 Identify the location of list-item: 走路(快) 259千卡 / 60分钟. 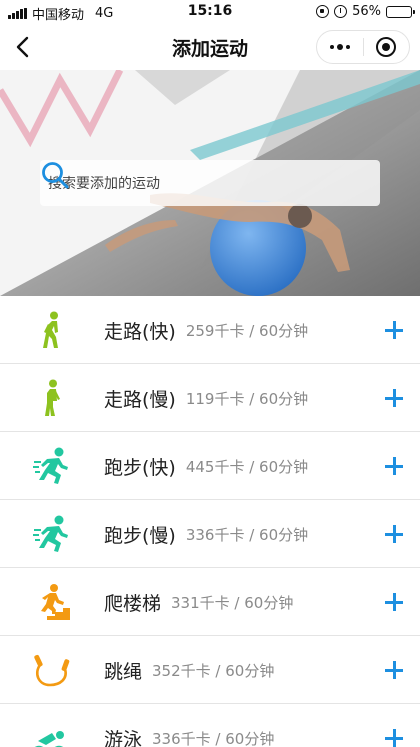
(210, 330).